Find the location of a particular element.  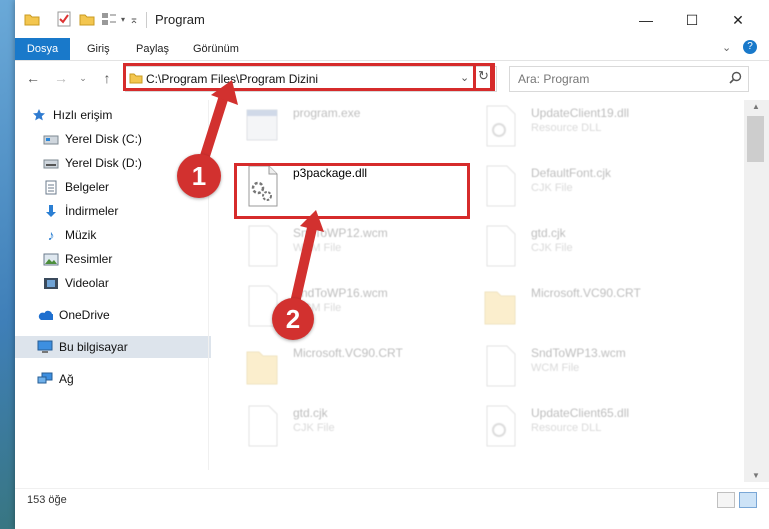

annotation-arrows is located at coordinates (258, 200).